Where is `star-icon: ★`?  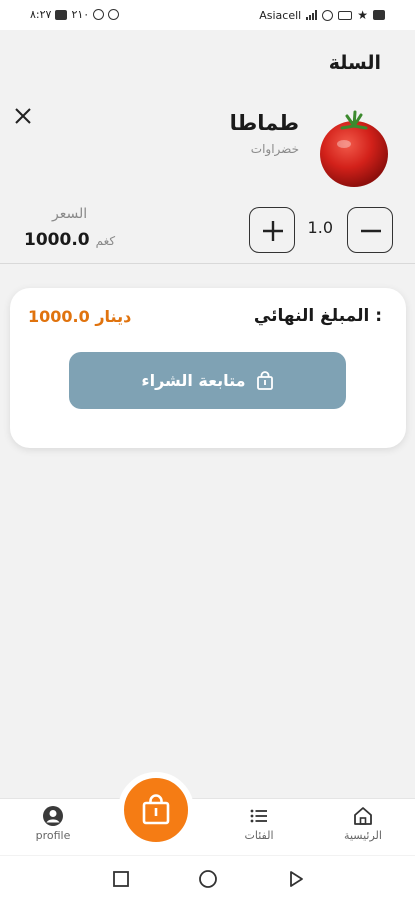
star-icon: ★ is located at coordinates (362, 15).